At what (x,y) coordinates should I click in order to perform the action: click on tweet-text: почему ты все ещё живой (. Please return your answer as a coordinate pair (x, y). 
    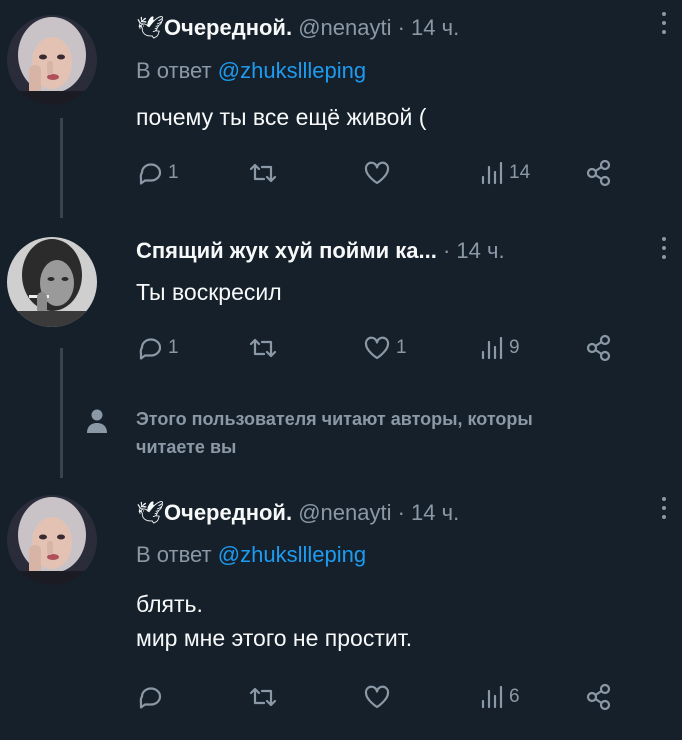
    Looking at the image, I should click on (281, 117).